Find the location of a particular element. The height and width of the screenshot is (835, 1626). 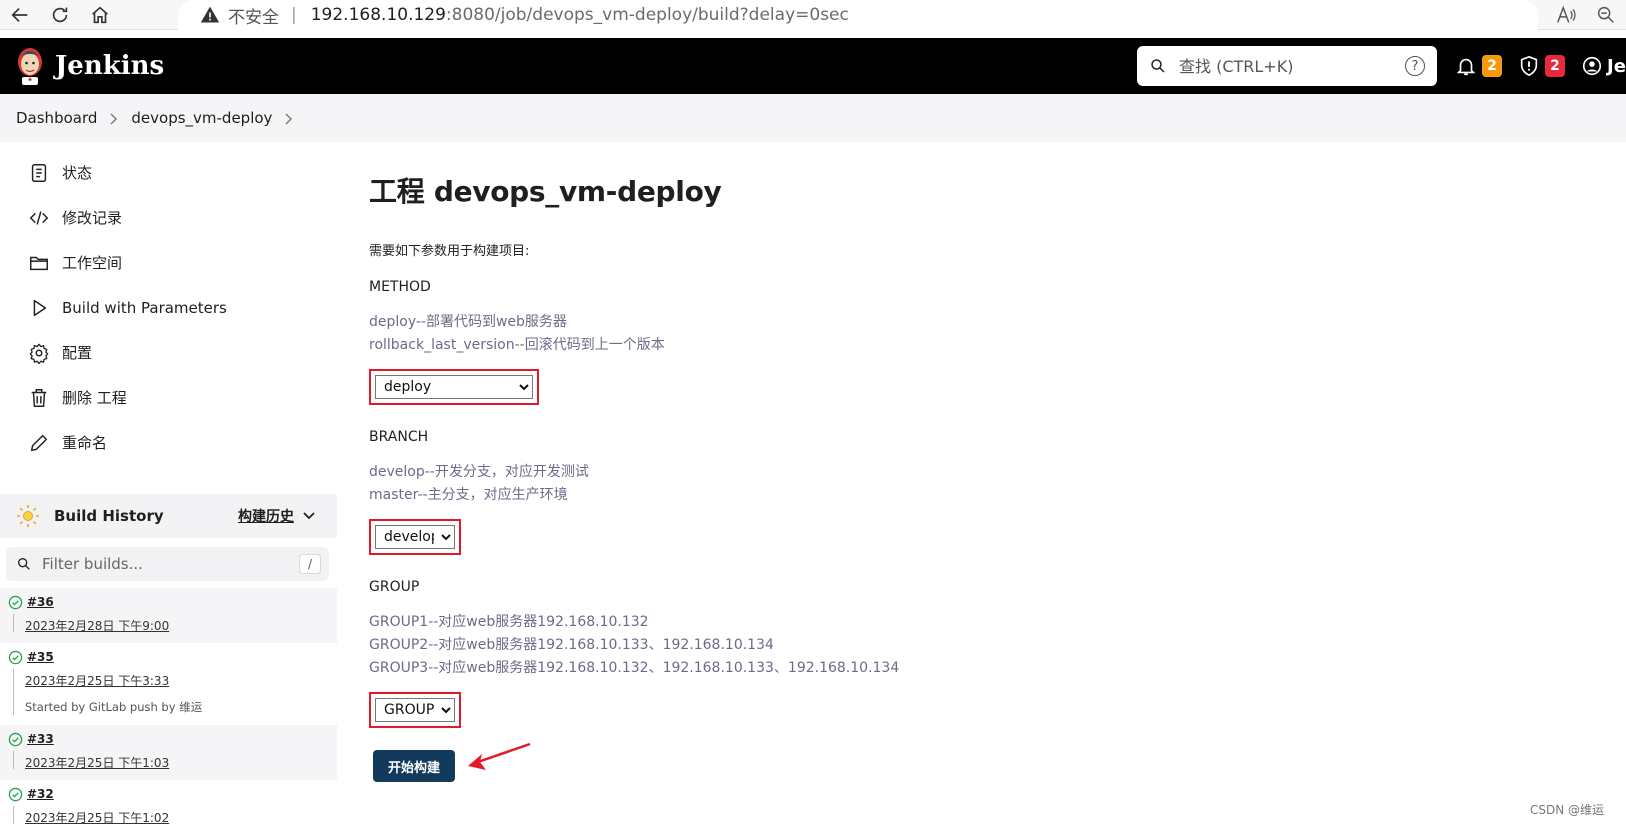

sidebar-item-delete: 删除 工程 is located at coordinates (168, 397).